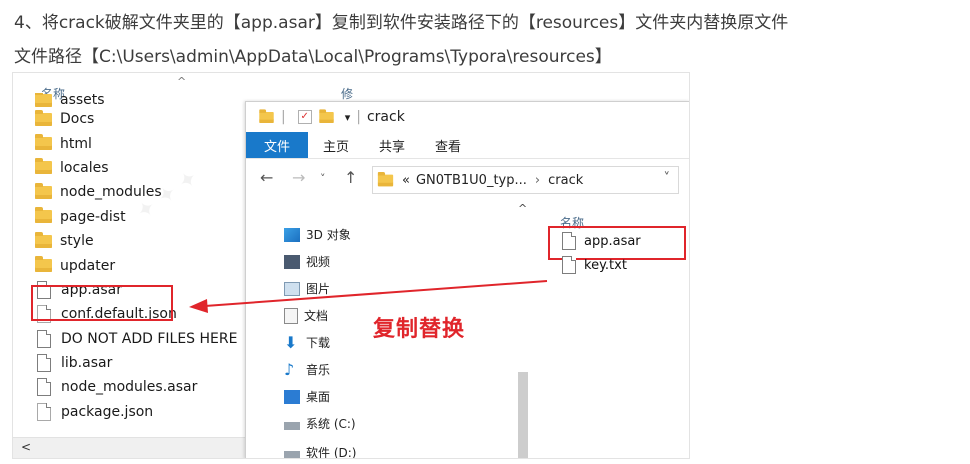 This screenshot has width=970, height=464. Describe the element at coordinates (198, 306) in the screenshot. I see `arrow-head-icon` at that location.